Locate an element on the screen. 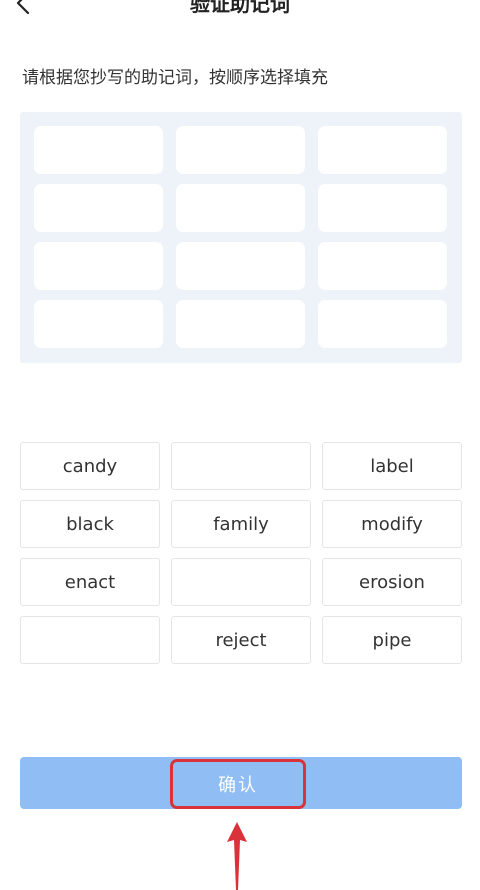 The height and width of the screenshot is (890, 480). confirm-button: 确认 is located at coordinates (241, 783).